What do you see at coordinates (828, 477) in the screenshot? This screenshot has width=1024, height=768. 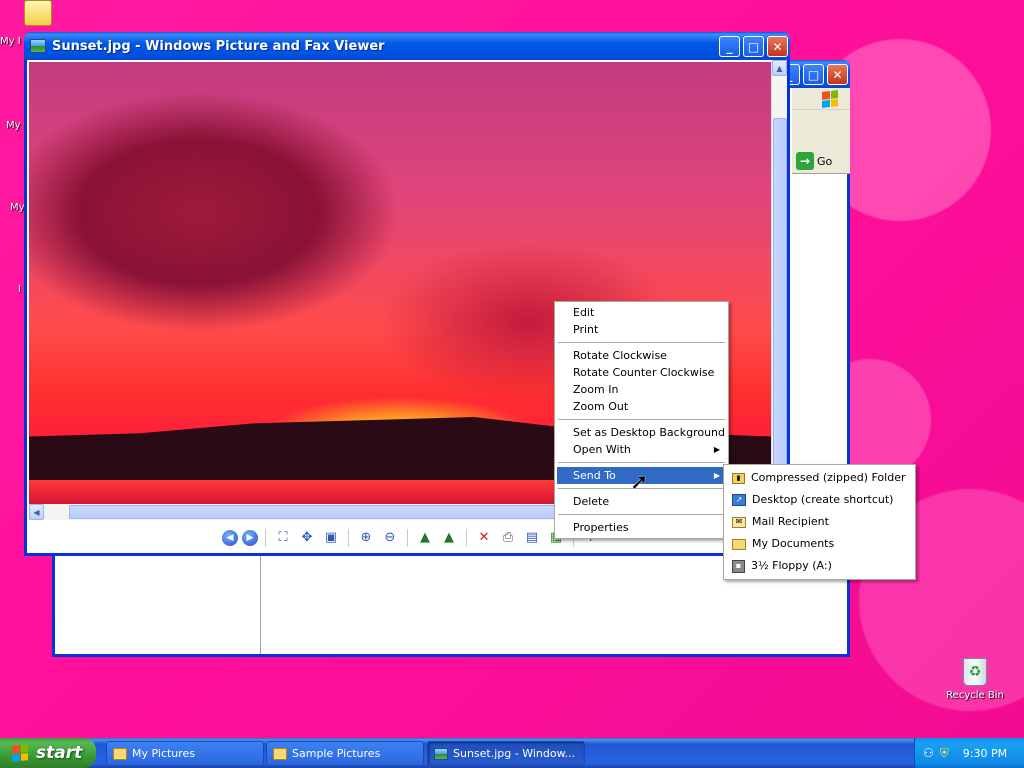 I see `menu-item-label: Compressed (zipped) Folder` at bounding box center [828, 477].